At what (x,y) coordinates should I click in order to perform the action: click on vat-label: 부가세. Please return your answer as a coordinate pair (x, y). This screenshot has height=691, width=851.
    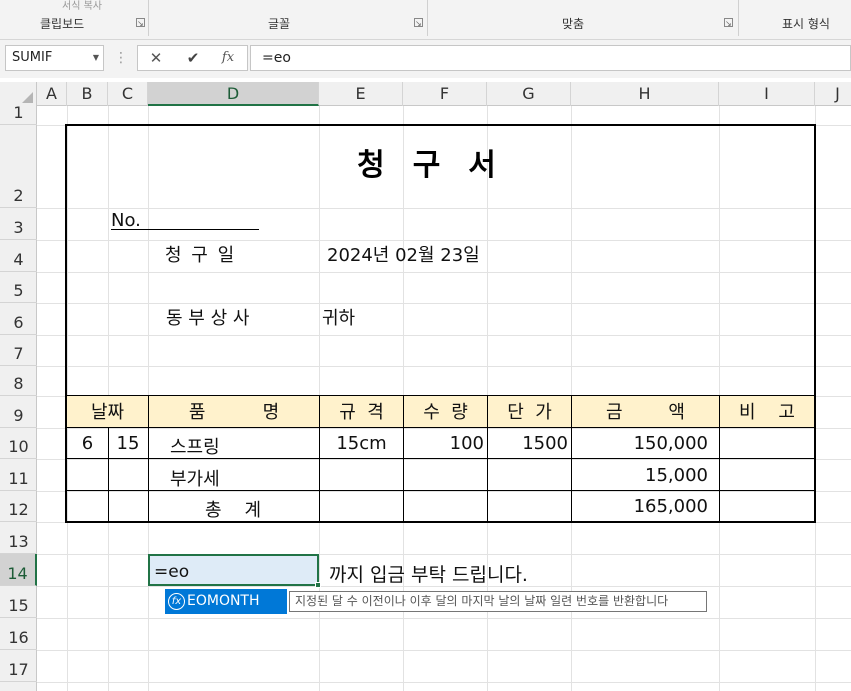
    Looking at the image, I should click on (195, 479).